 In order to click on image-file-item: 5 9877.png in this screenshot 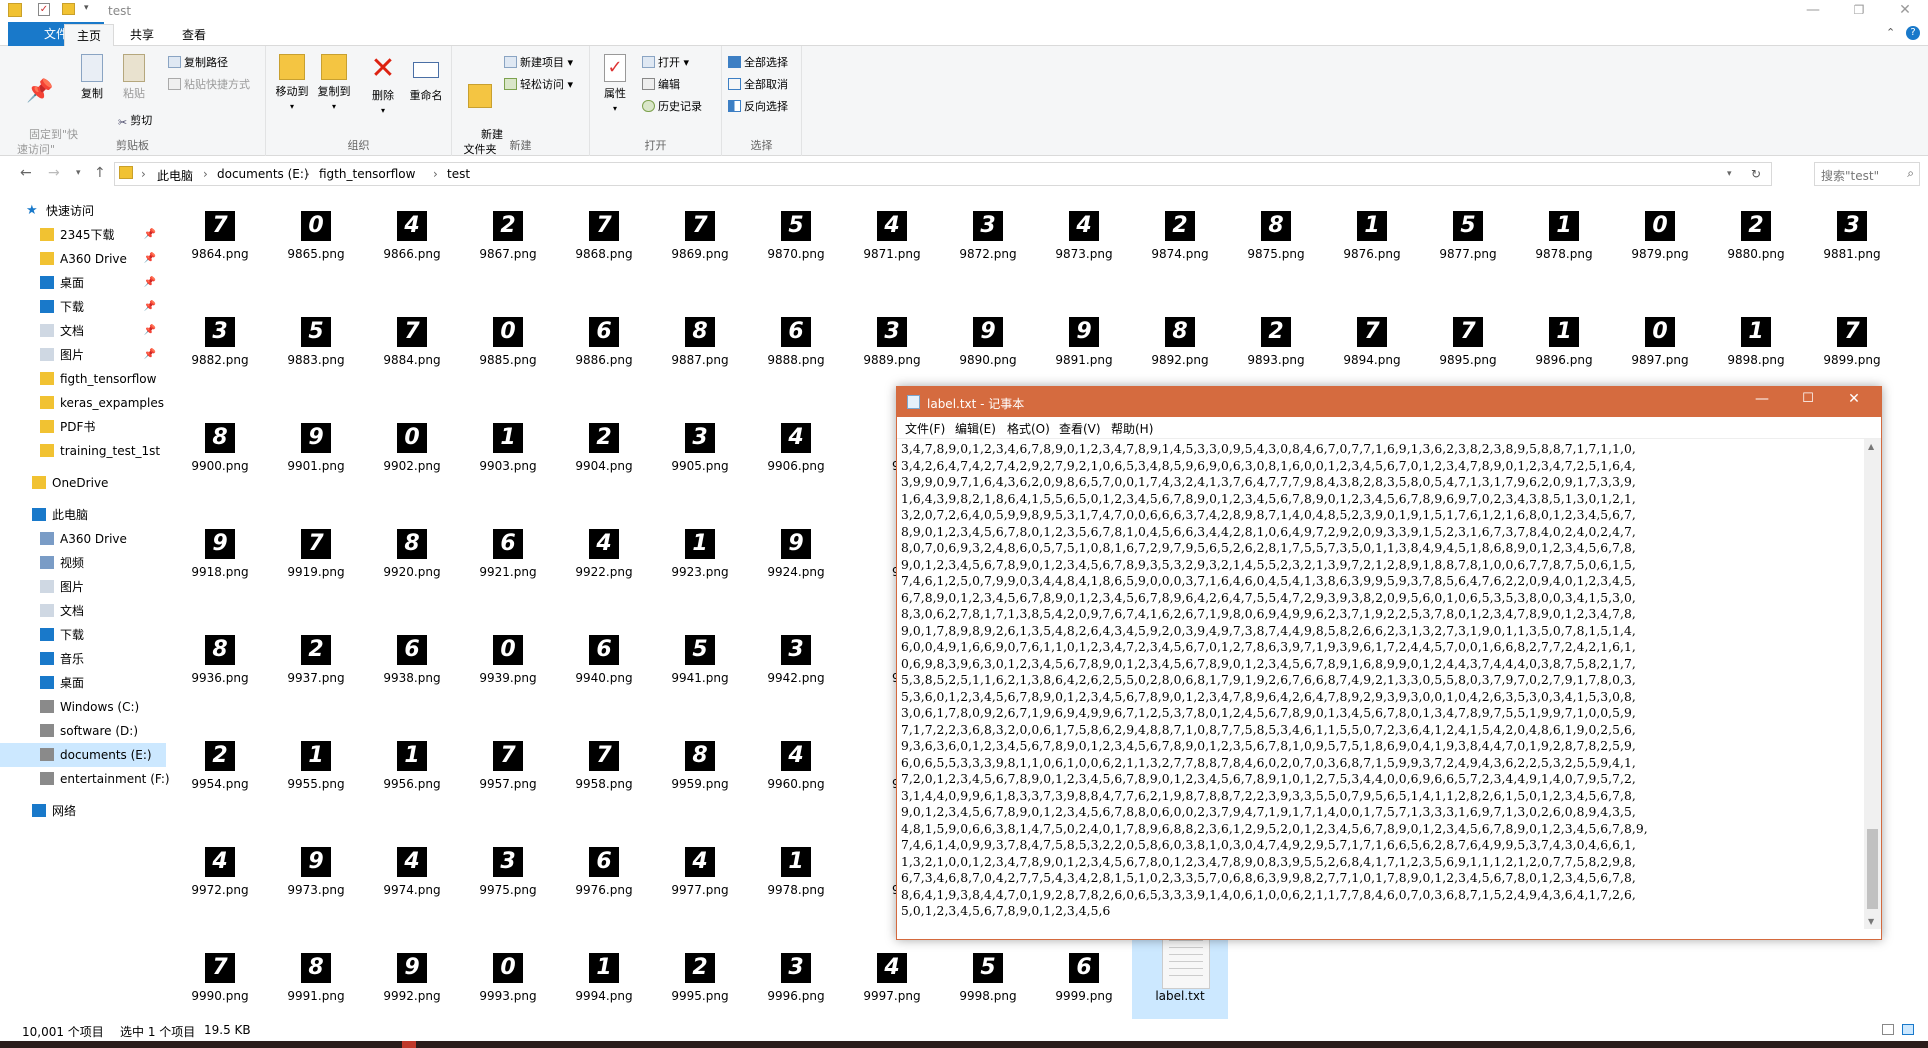, I will do `click(1468, 236)`.